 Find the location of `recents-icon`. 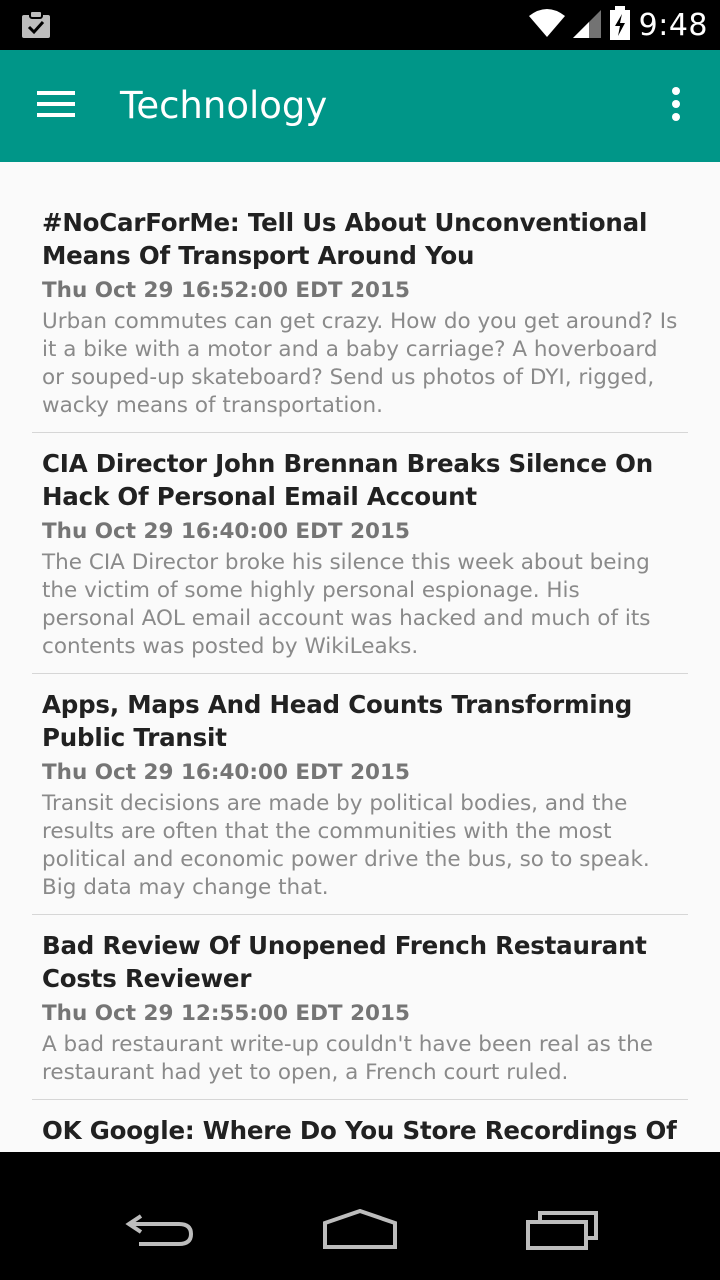

recents-icon is located at coordinates (562, 1232).